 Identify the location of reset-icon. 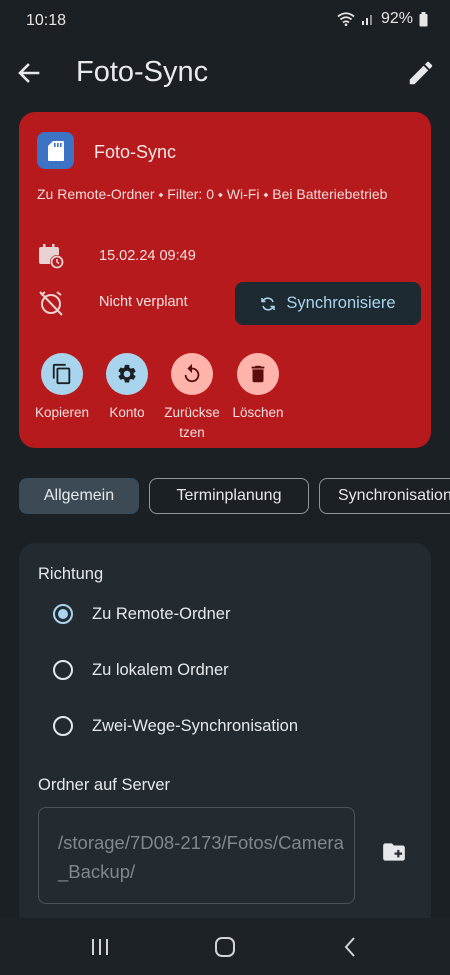
(192, 374).